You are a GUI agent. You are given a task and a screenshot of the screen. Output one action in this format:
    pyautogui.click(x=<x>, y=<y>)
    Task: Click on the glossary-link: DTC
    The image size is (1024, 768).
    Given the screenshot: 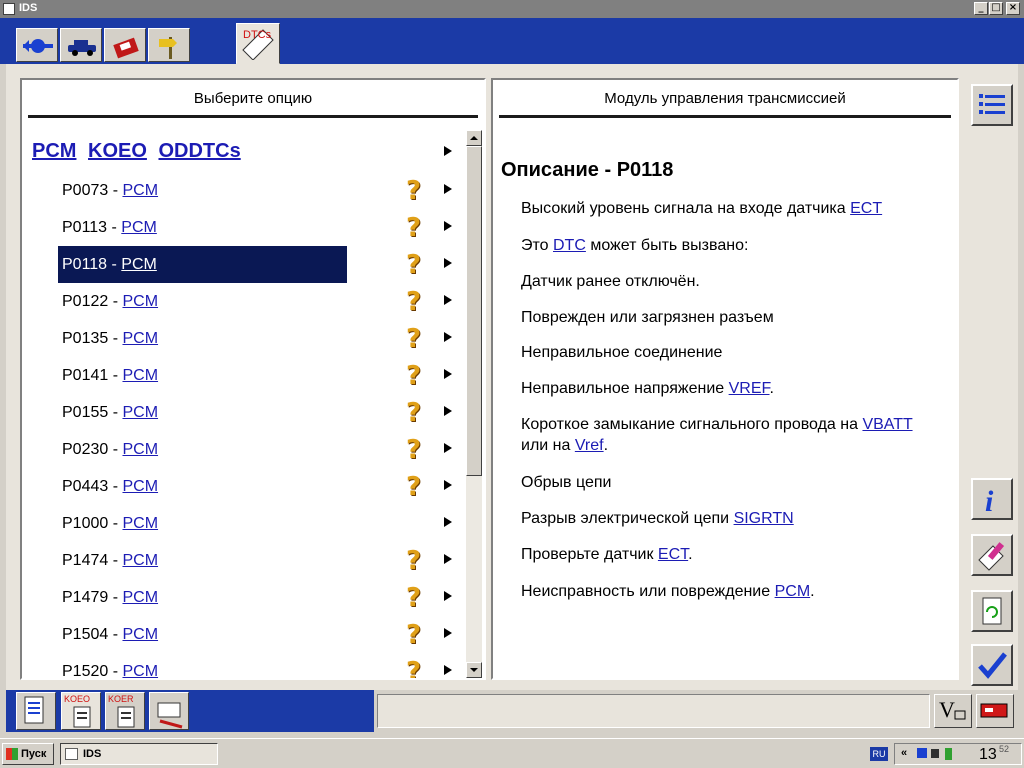 What is the action you would take?
    pyautogui.click(x=569, y=245)
    